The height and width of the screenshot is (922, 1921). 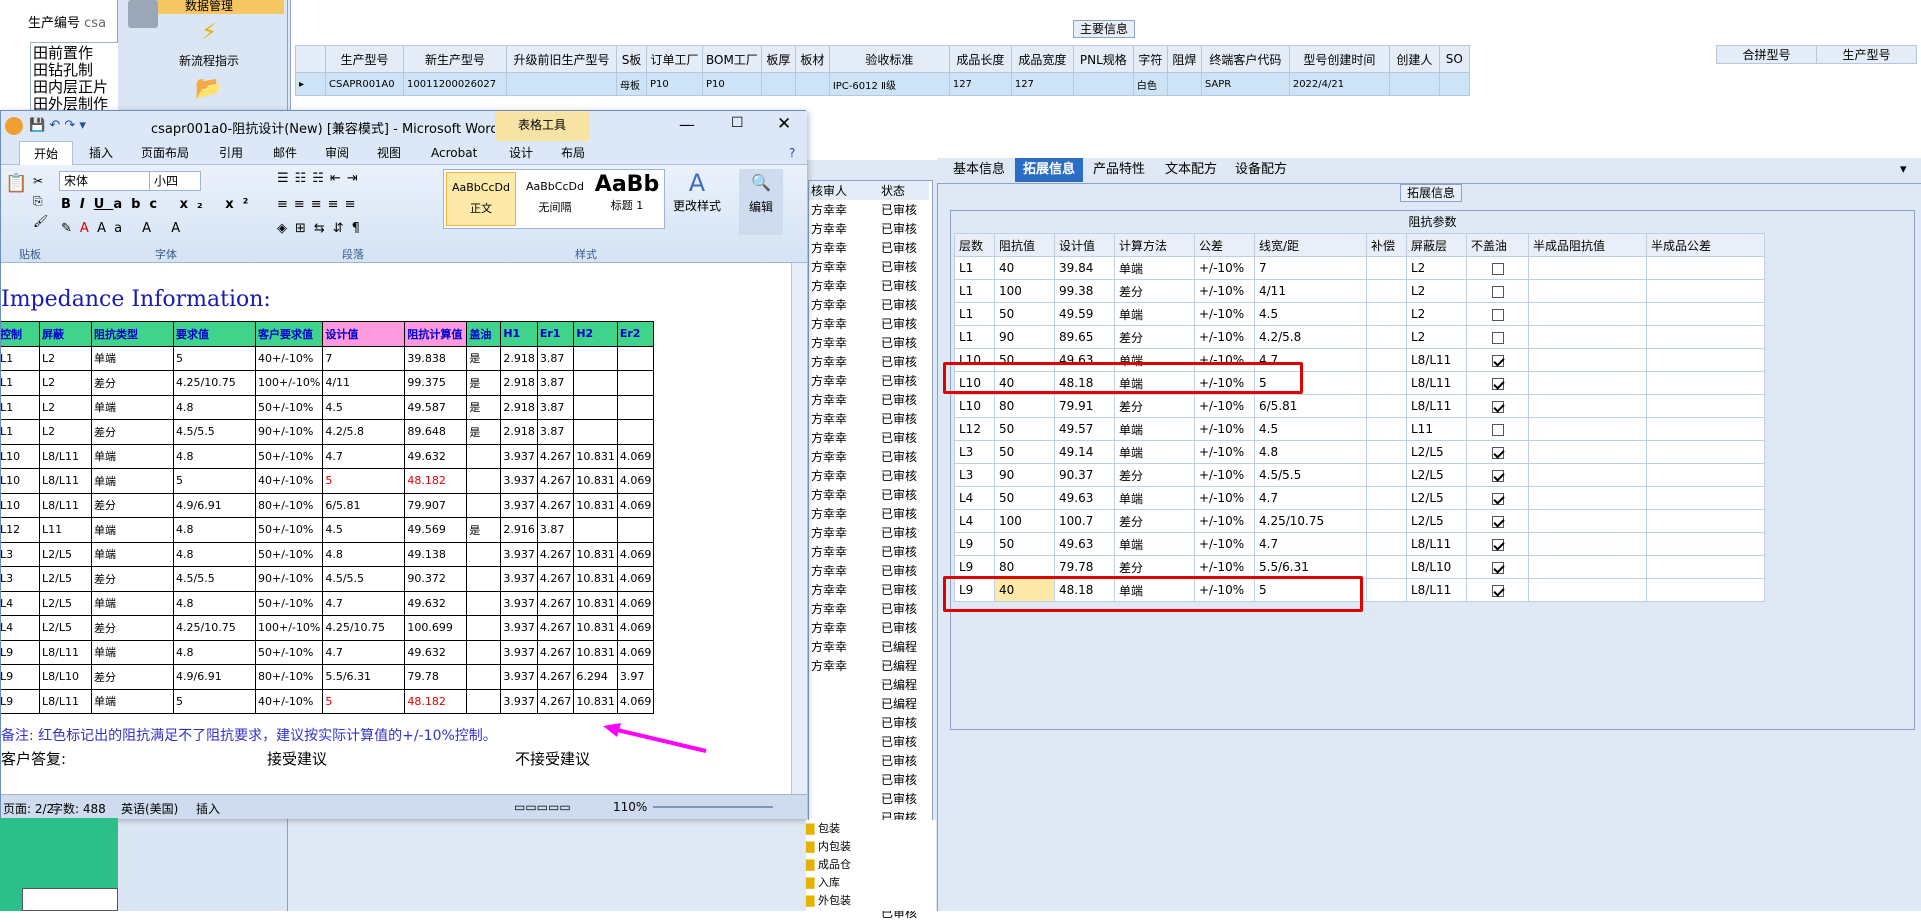 What do you see at coordinates (75, 77) in the screenshot?
I see `left-tree: 田前置作 田钻孔制 田内层正片 田外层制作` at bounding box center [75, 77].